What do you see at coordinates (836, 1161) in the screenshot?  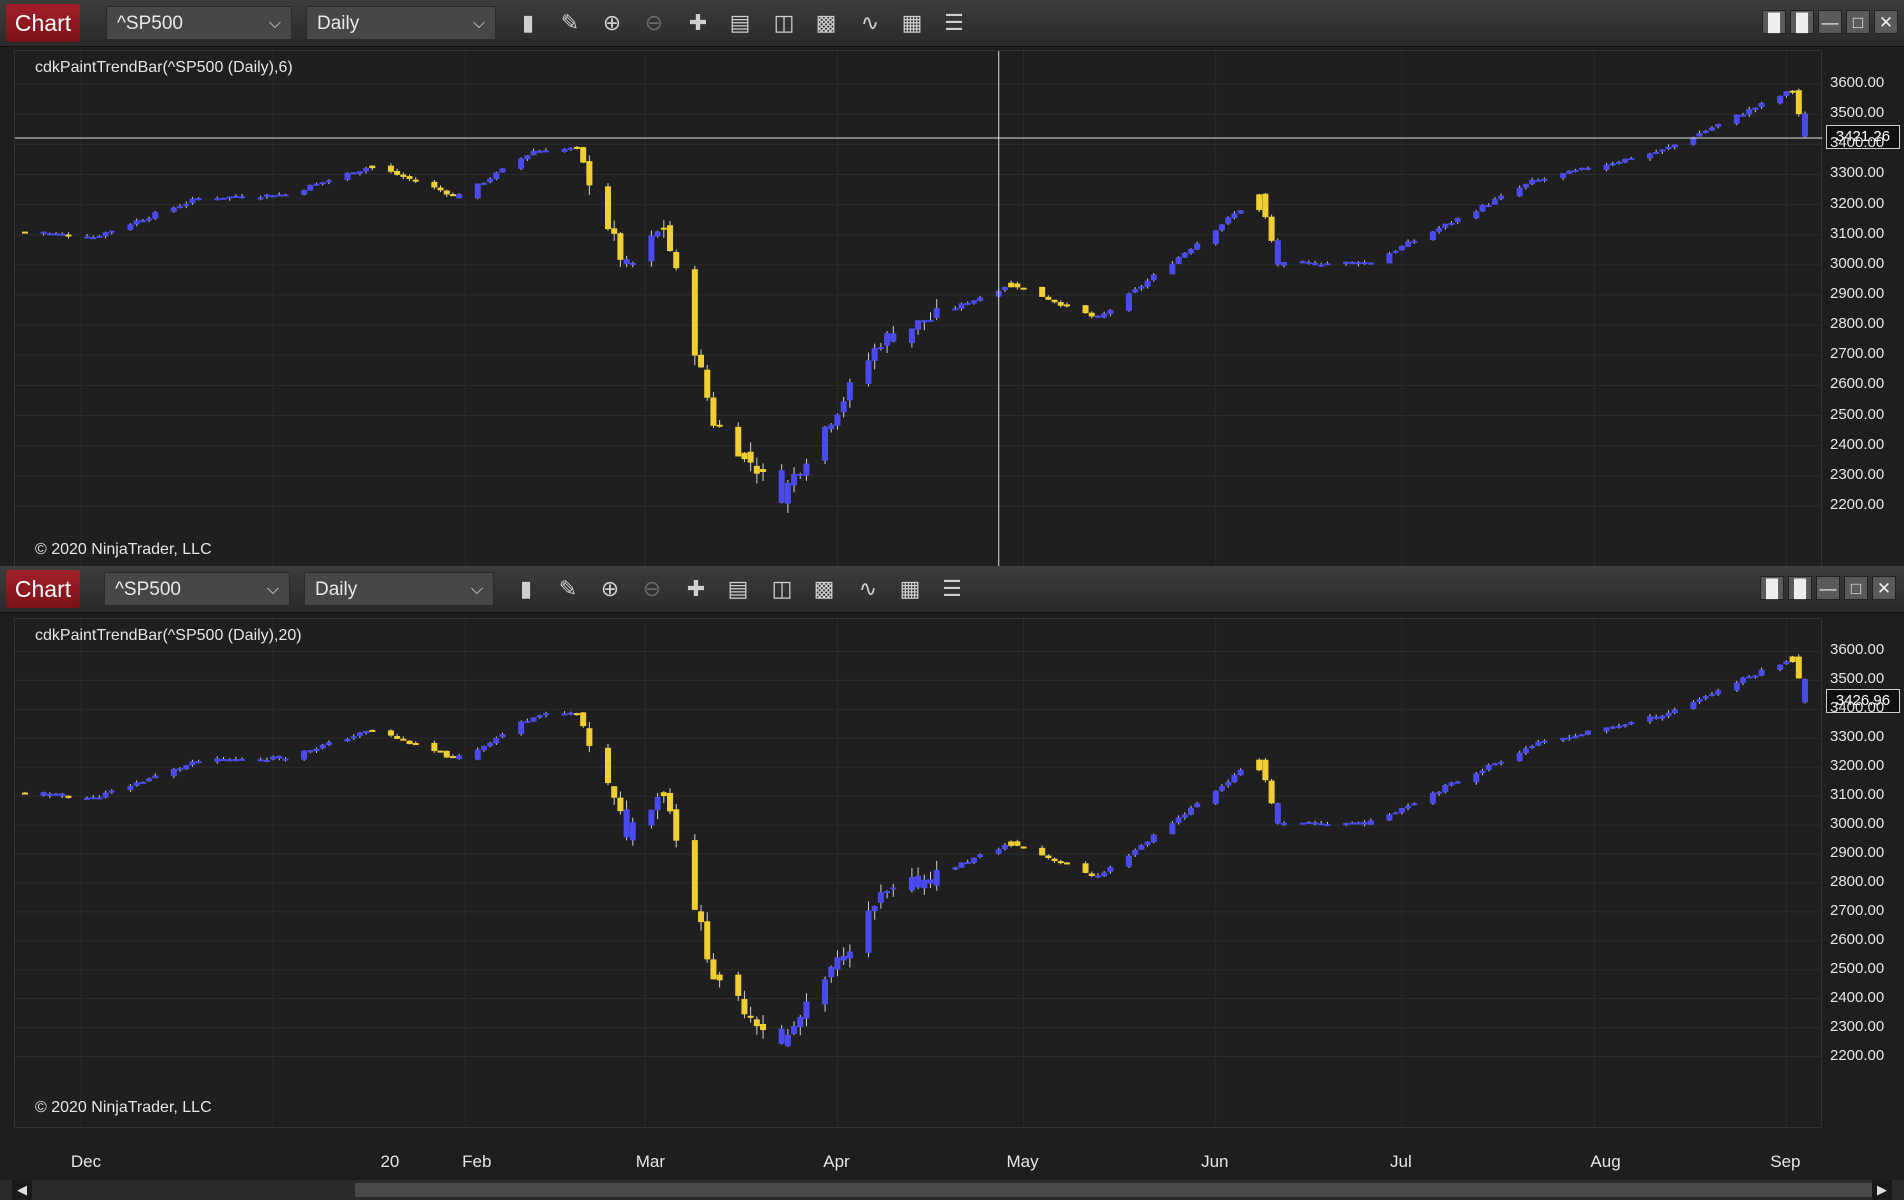 I see `x-tick-label: Apr` at bounding box center [836, 1161].